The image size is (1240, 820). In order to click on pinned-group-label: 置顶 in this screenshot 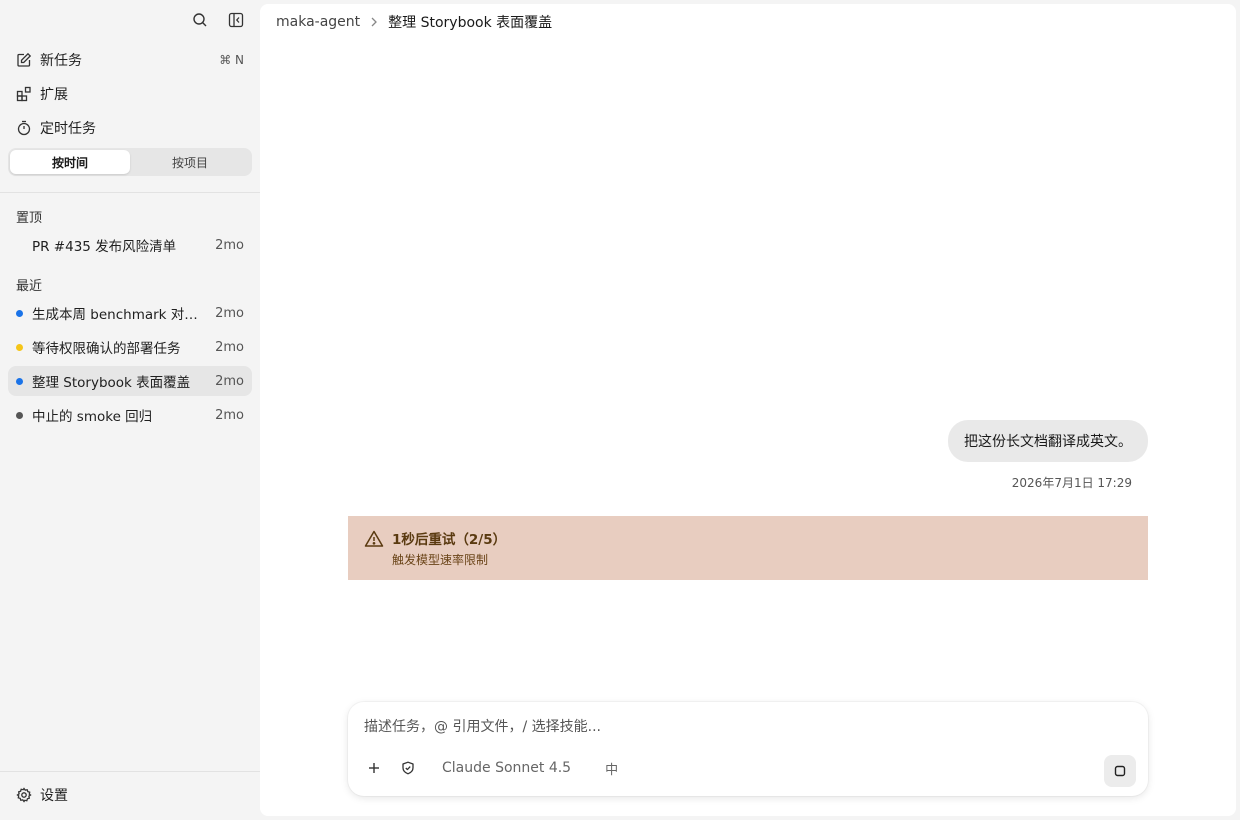, I will do `click(29, 218)`.